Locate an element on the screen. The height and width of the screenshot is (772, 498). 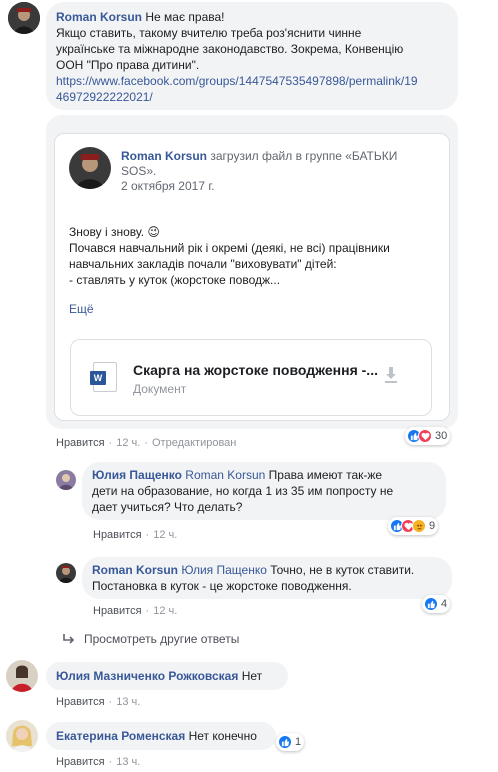
comment-text: Нет is located at coordinates (252, 676).